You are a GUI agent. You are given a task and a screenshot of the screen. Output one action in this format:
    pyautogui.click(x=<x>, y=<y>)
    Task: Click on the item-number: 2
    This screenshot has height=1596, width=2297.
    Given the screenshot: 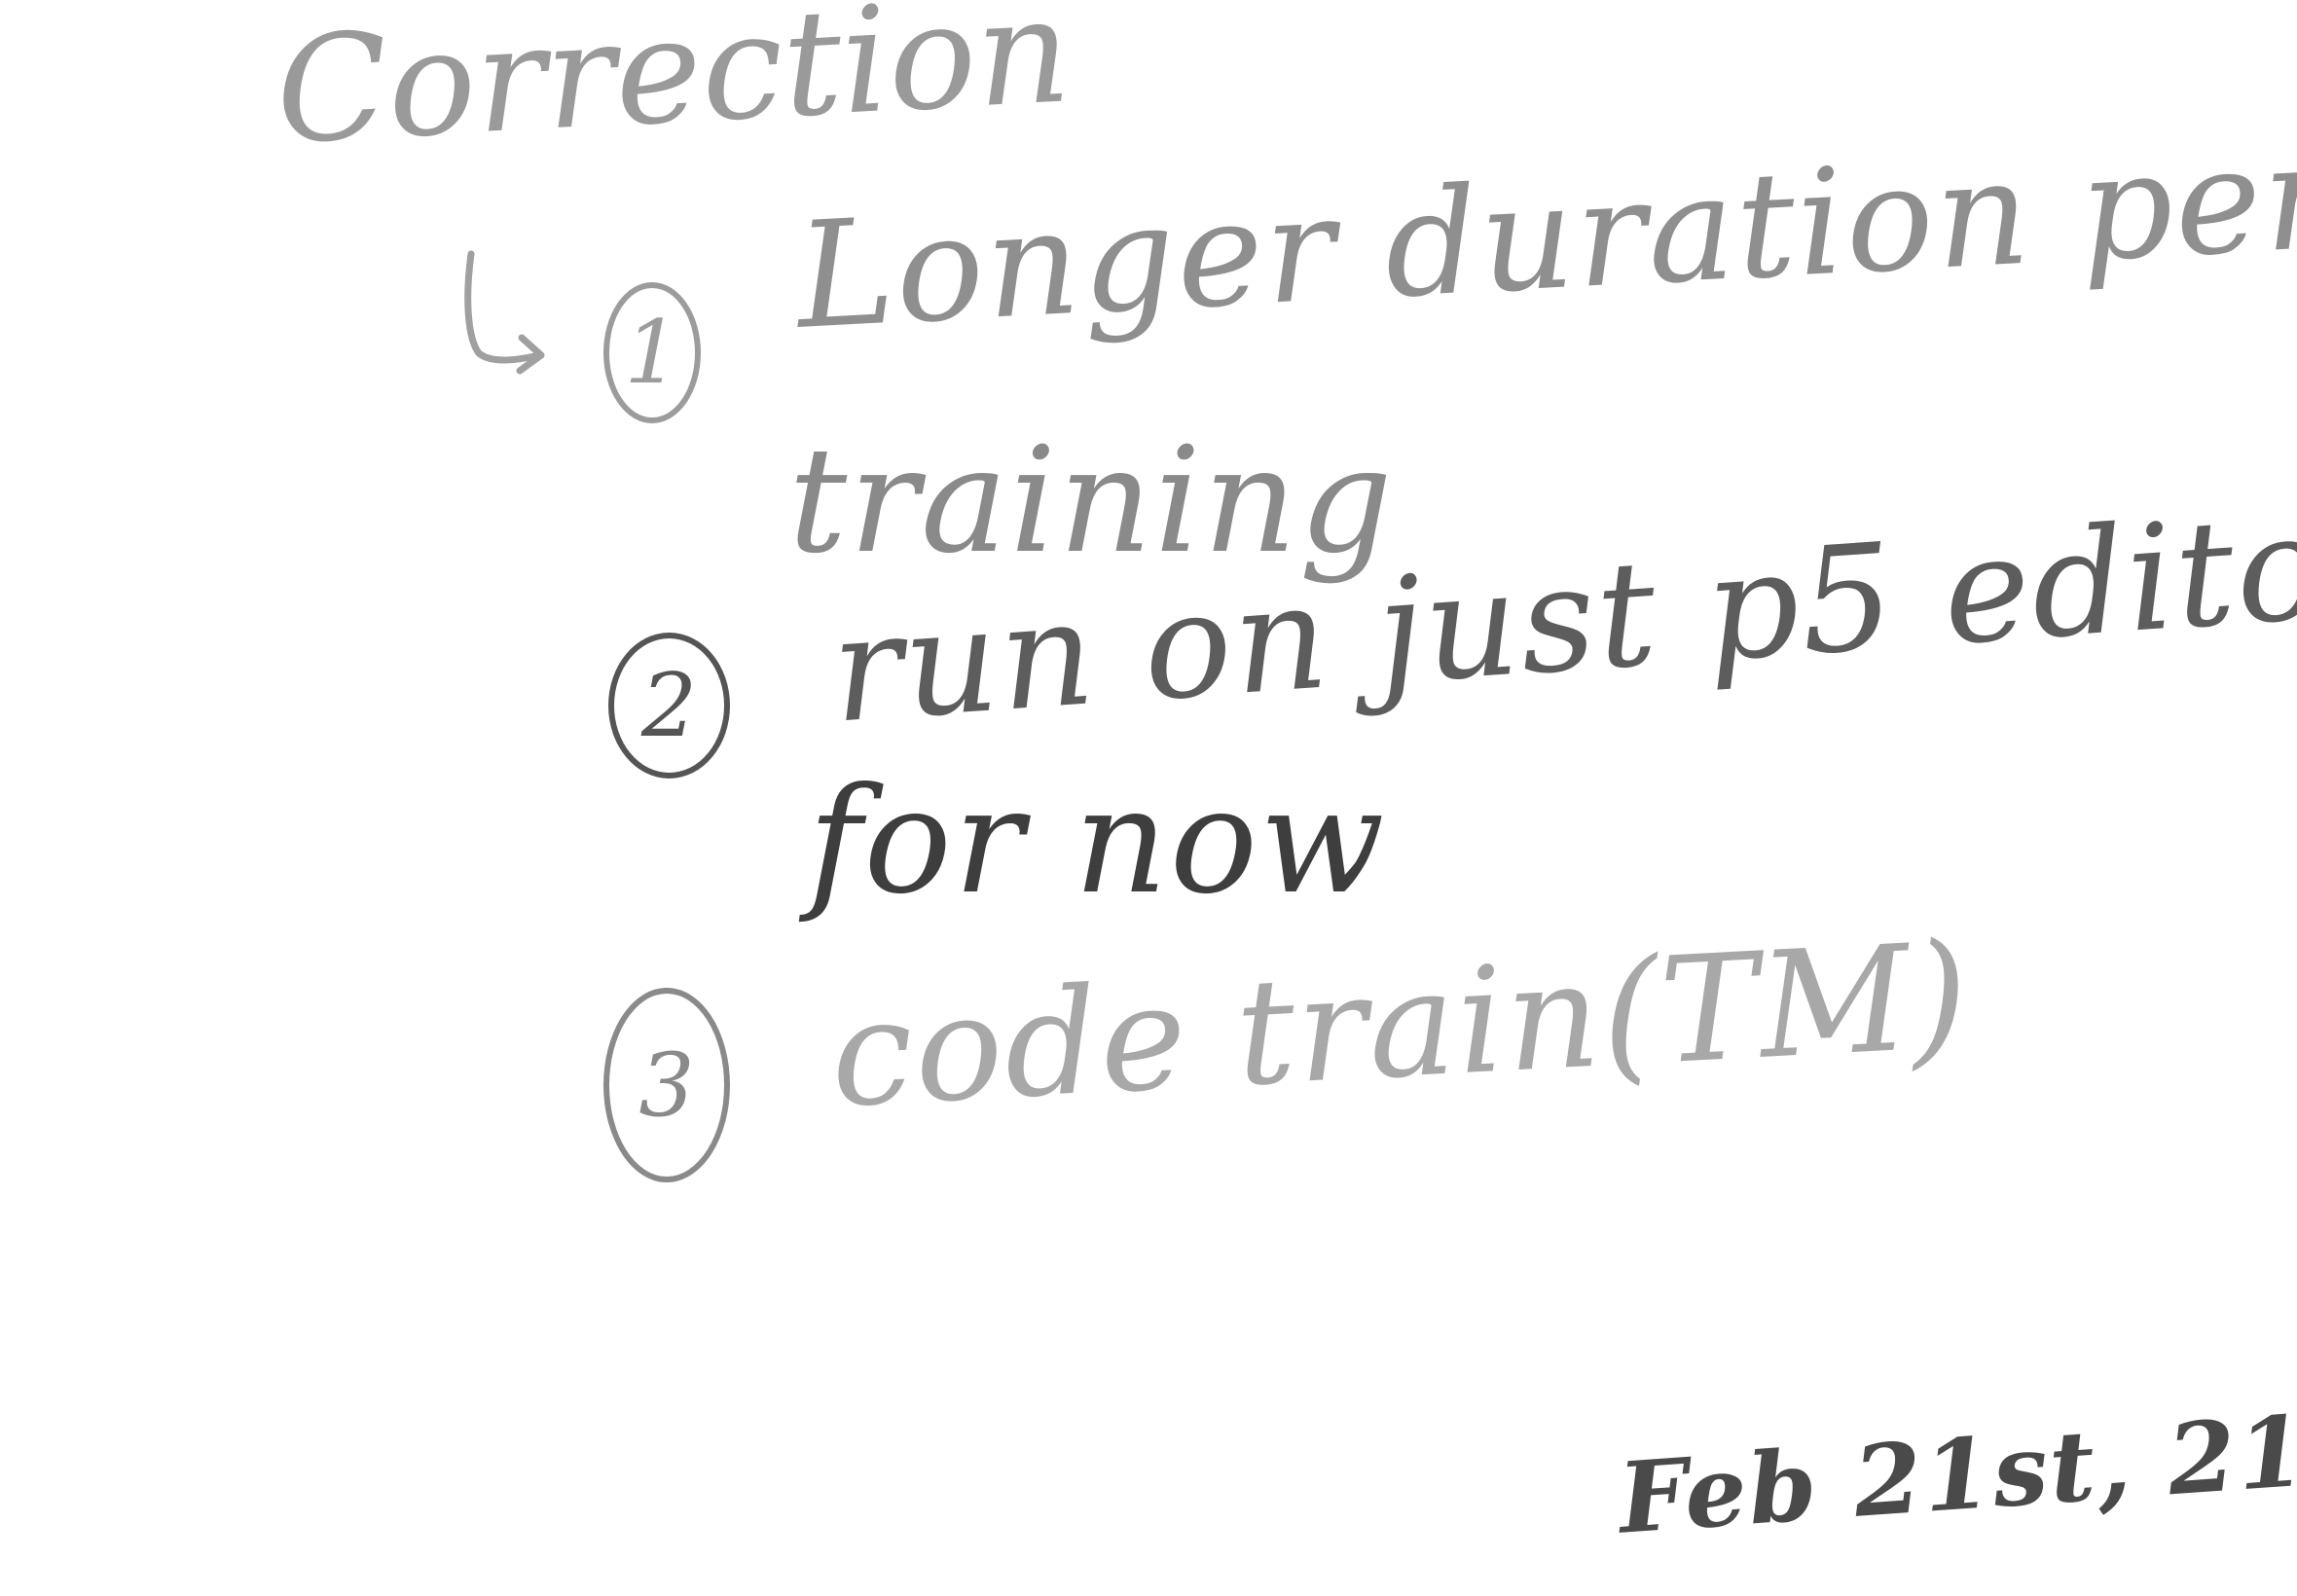 What is the action you would take?
    pyautogui.click(x=669, y=705)
    